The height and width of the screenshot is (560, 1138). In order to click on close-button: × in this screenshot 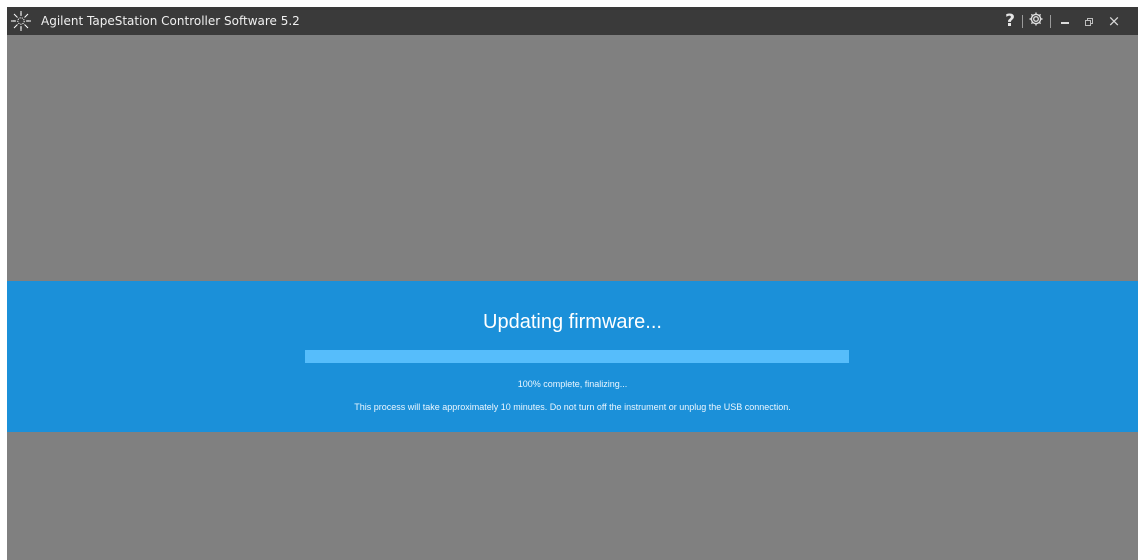, I will do `click(1114, 21)`.